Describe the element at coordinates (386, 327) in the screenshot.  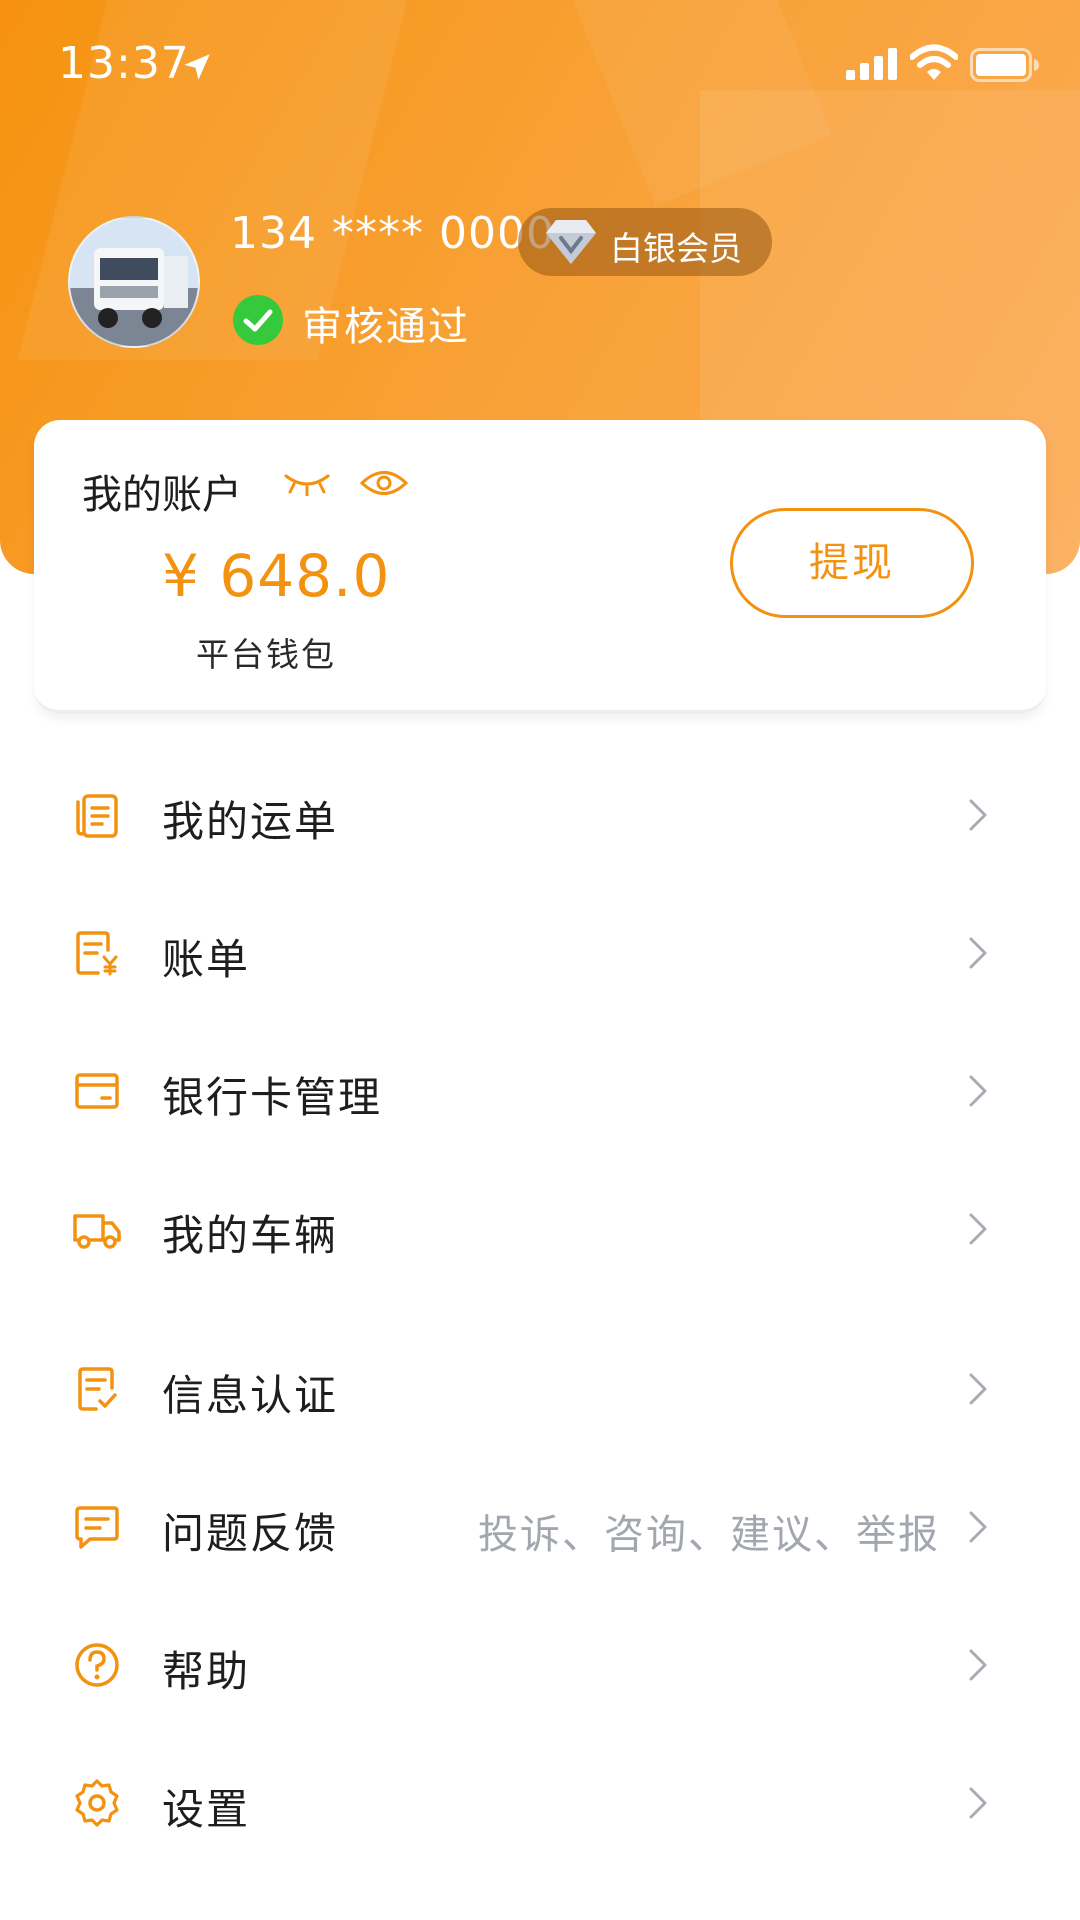
I see `verification-status: 审核通过` at that location.